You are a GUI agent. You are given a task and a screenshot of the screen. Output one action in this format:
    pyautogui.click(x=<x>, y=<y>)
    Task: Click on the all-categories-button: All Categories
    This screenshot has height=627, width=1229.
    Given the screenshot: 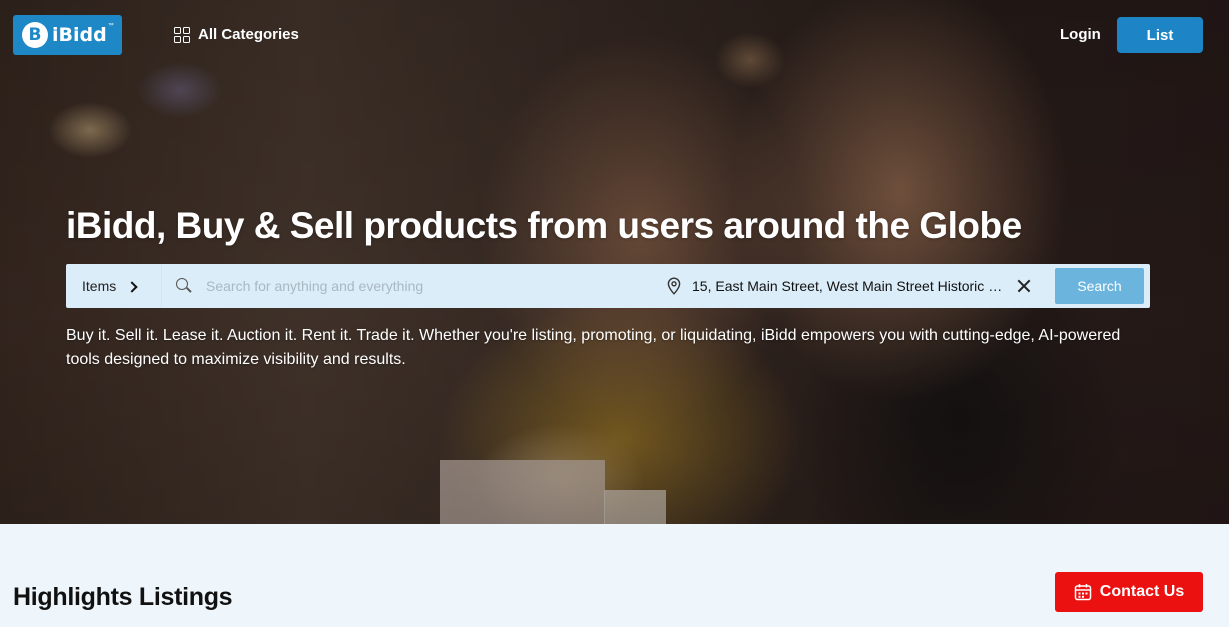 What is the action you would take?
    pyautogui.click(x=236, y=34)
    